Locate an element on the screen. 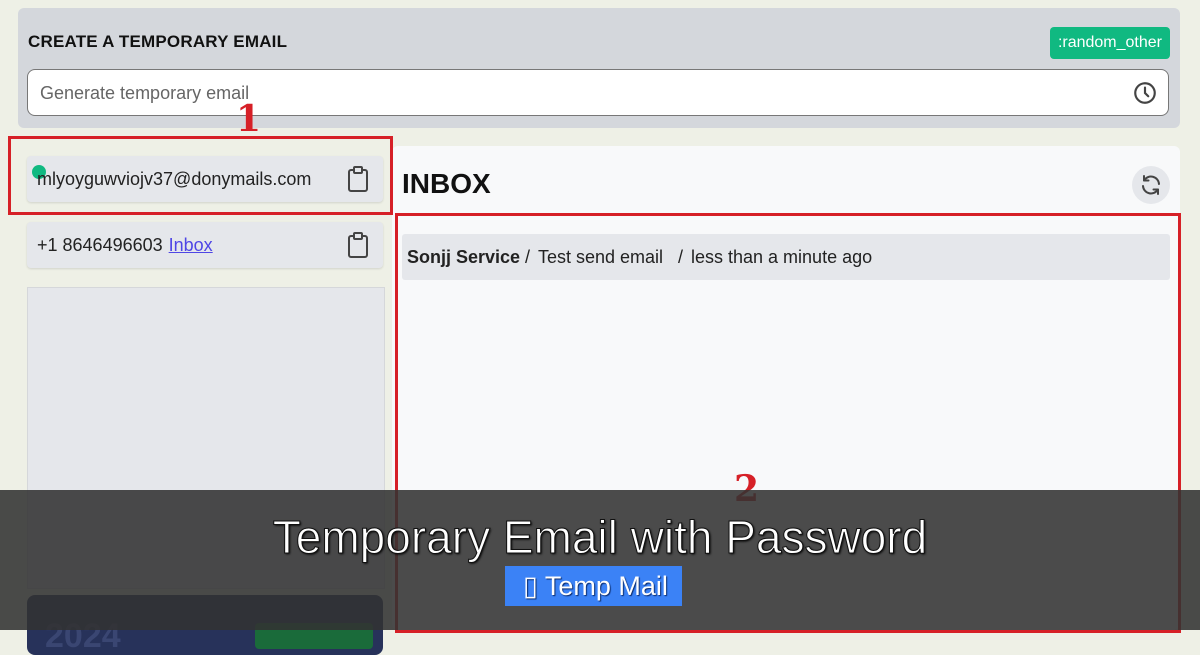  overlay-tag-label: Temp Mail is located at coordinates (606, 586).